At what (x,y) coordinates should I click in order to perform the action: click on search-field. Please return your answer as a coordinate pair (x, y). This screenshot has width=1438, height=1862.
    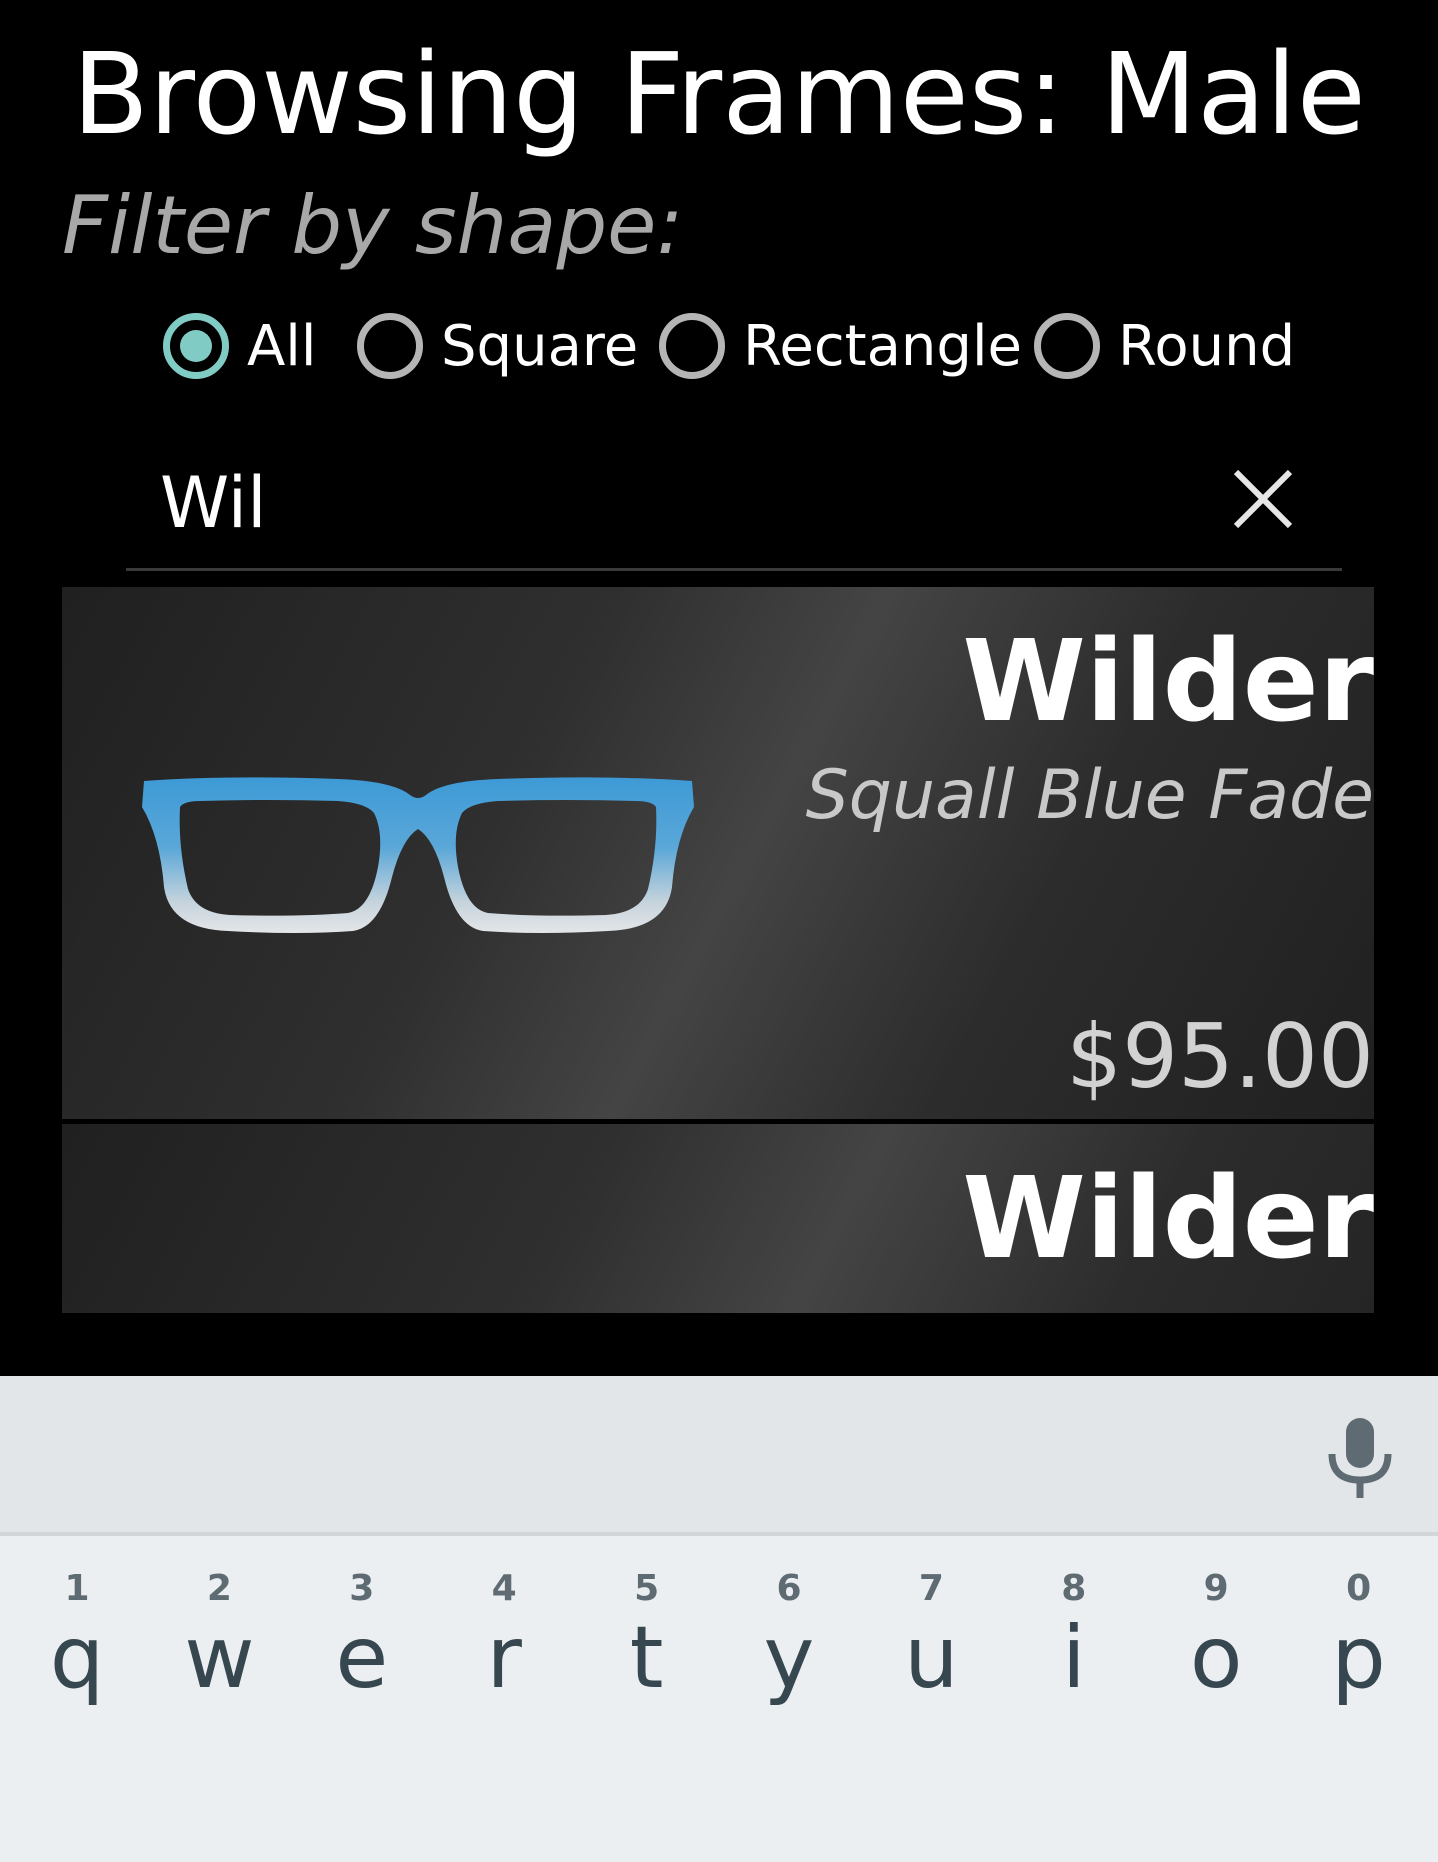
    Looking at the image, I should click on (734, 510).